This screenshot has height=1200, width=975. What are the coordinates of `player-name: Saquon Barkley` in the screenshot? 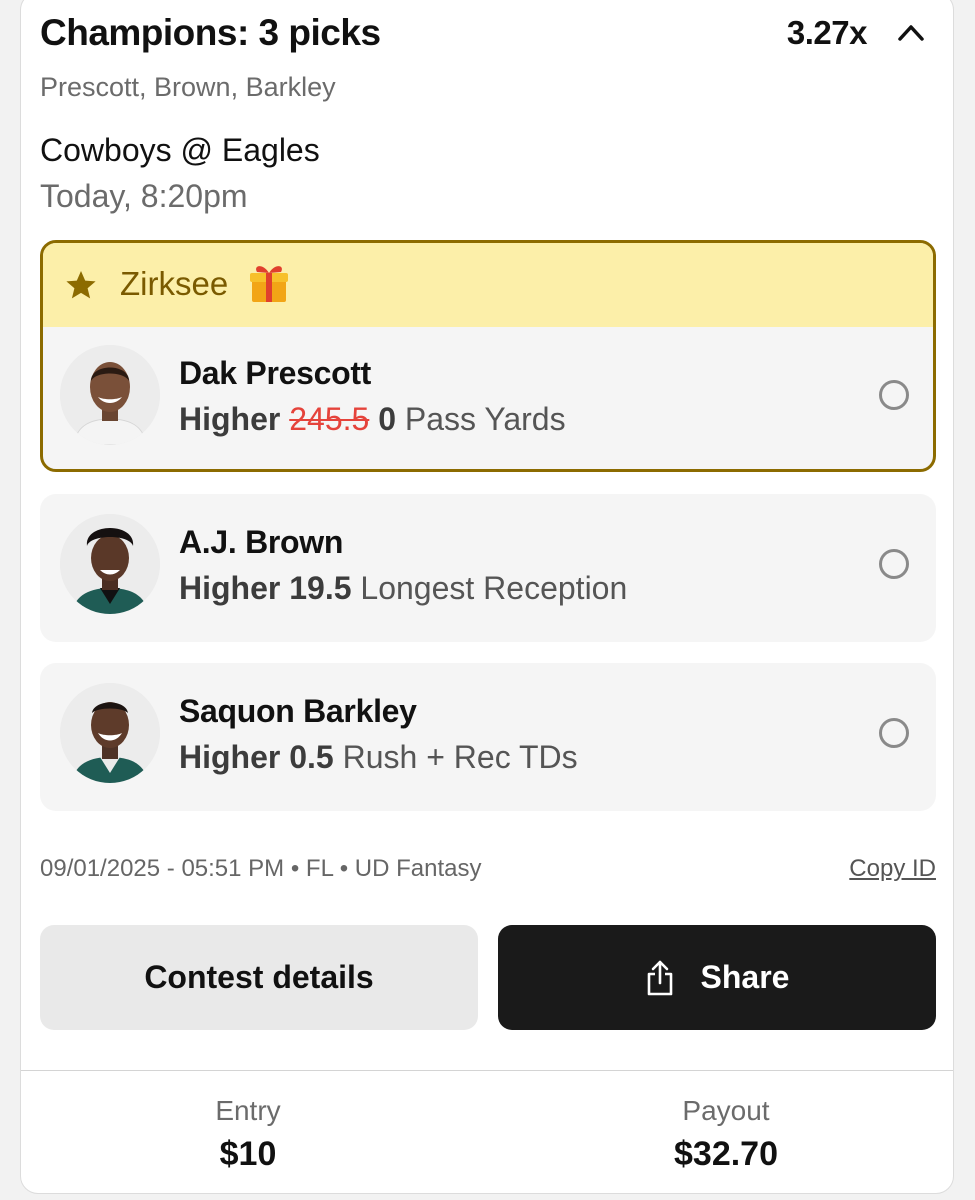 It's located at (298, 711).